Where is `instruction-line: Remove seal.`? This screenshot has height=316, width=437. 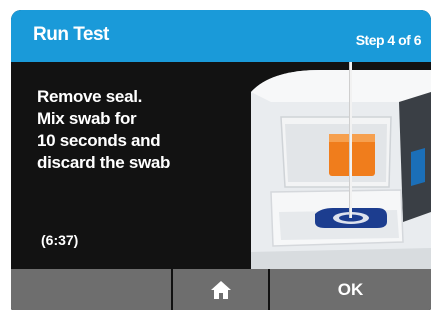 instruction-line: Remove seal. is located at coordinates (90, 96).